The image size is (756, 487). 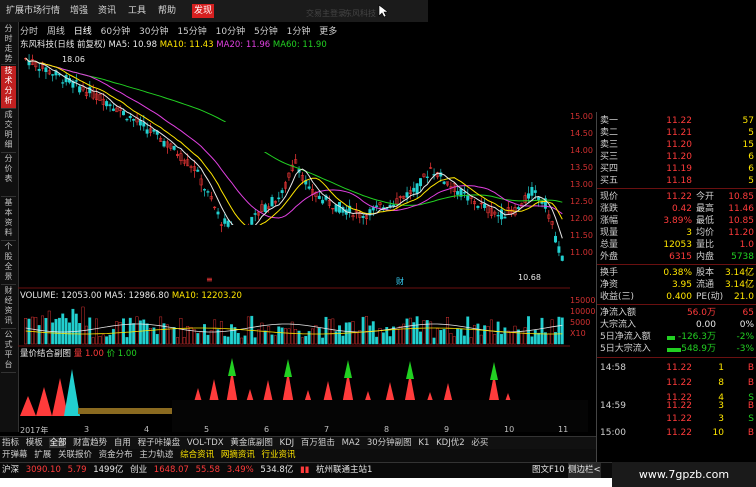 I want to click on tab-time-share: 分时走势, so click(x=8, y=44).